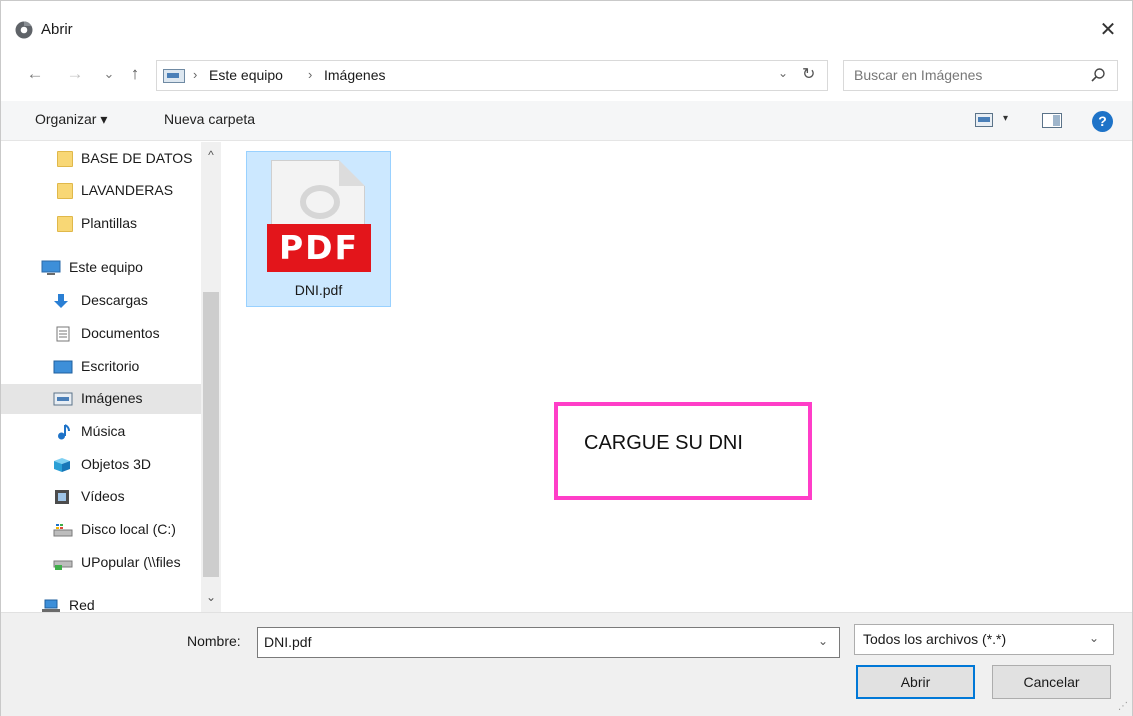 Image resolution: width=1133 pixels, height=716 pixels. I want to click on sidebar-item-label: Red, so click(82, 604).